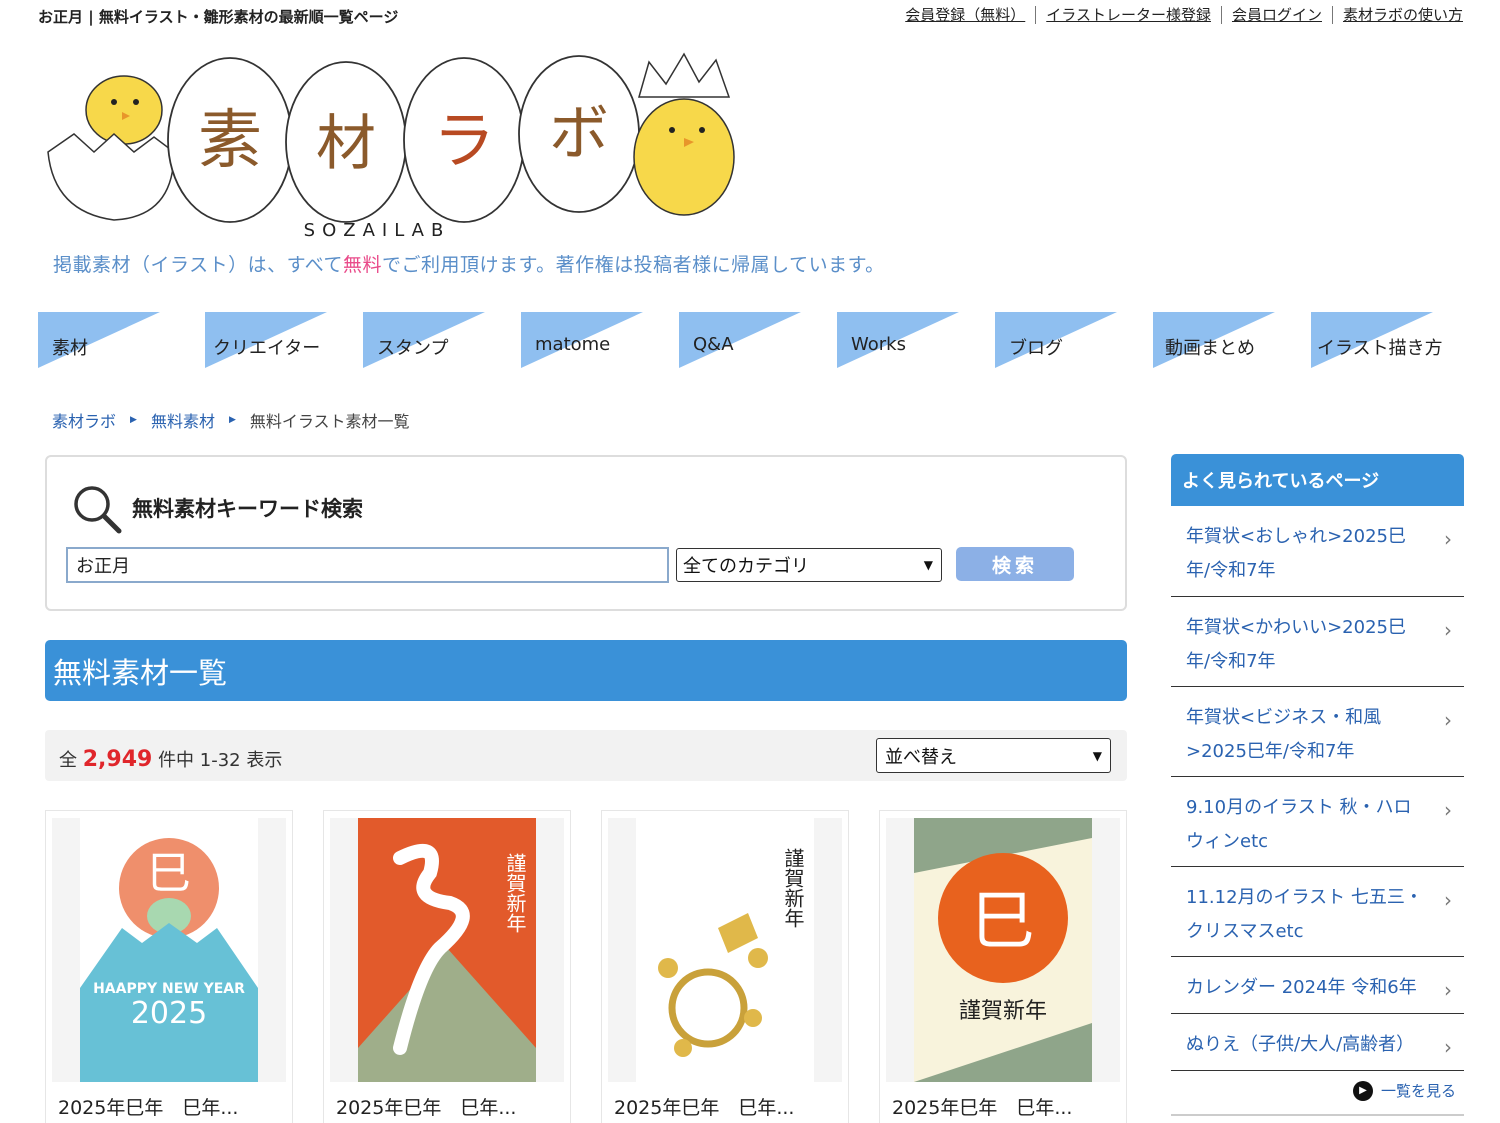 The width and height of the screenshot is (1500, 1123). I want to click on breadcrumb: 素材ラボ ▶ 無料素材 ▶ 無料イラスト素材一覧, so click(231, 420).